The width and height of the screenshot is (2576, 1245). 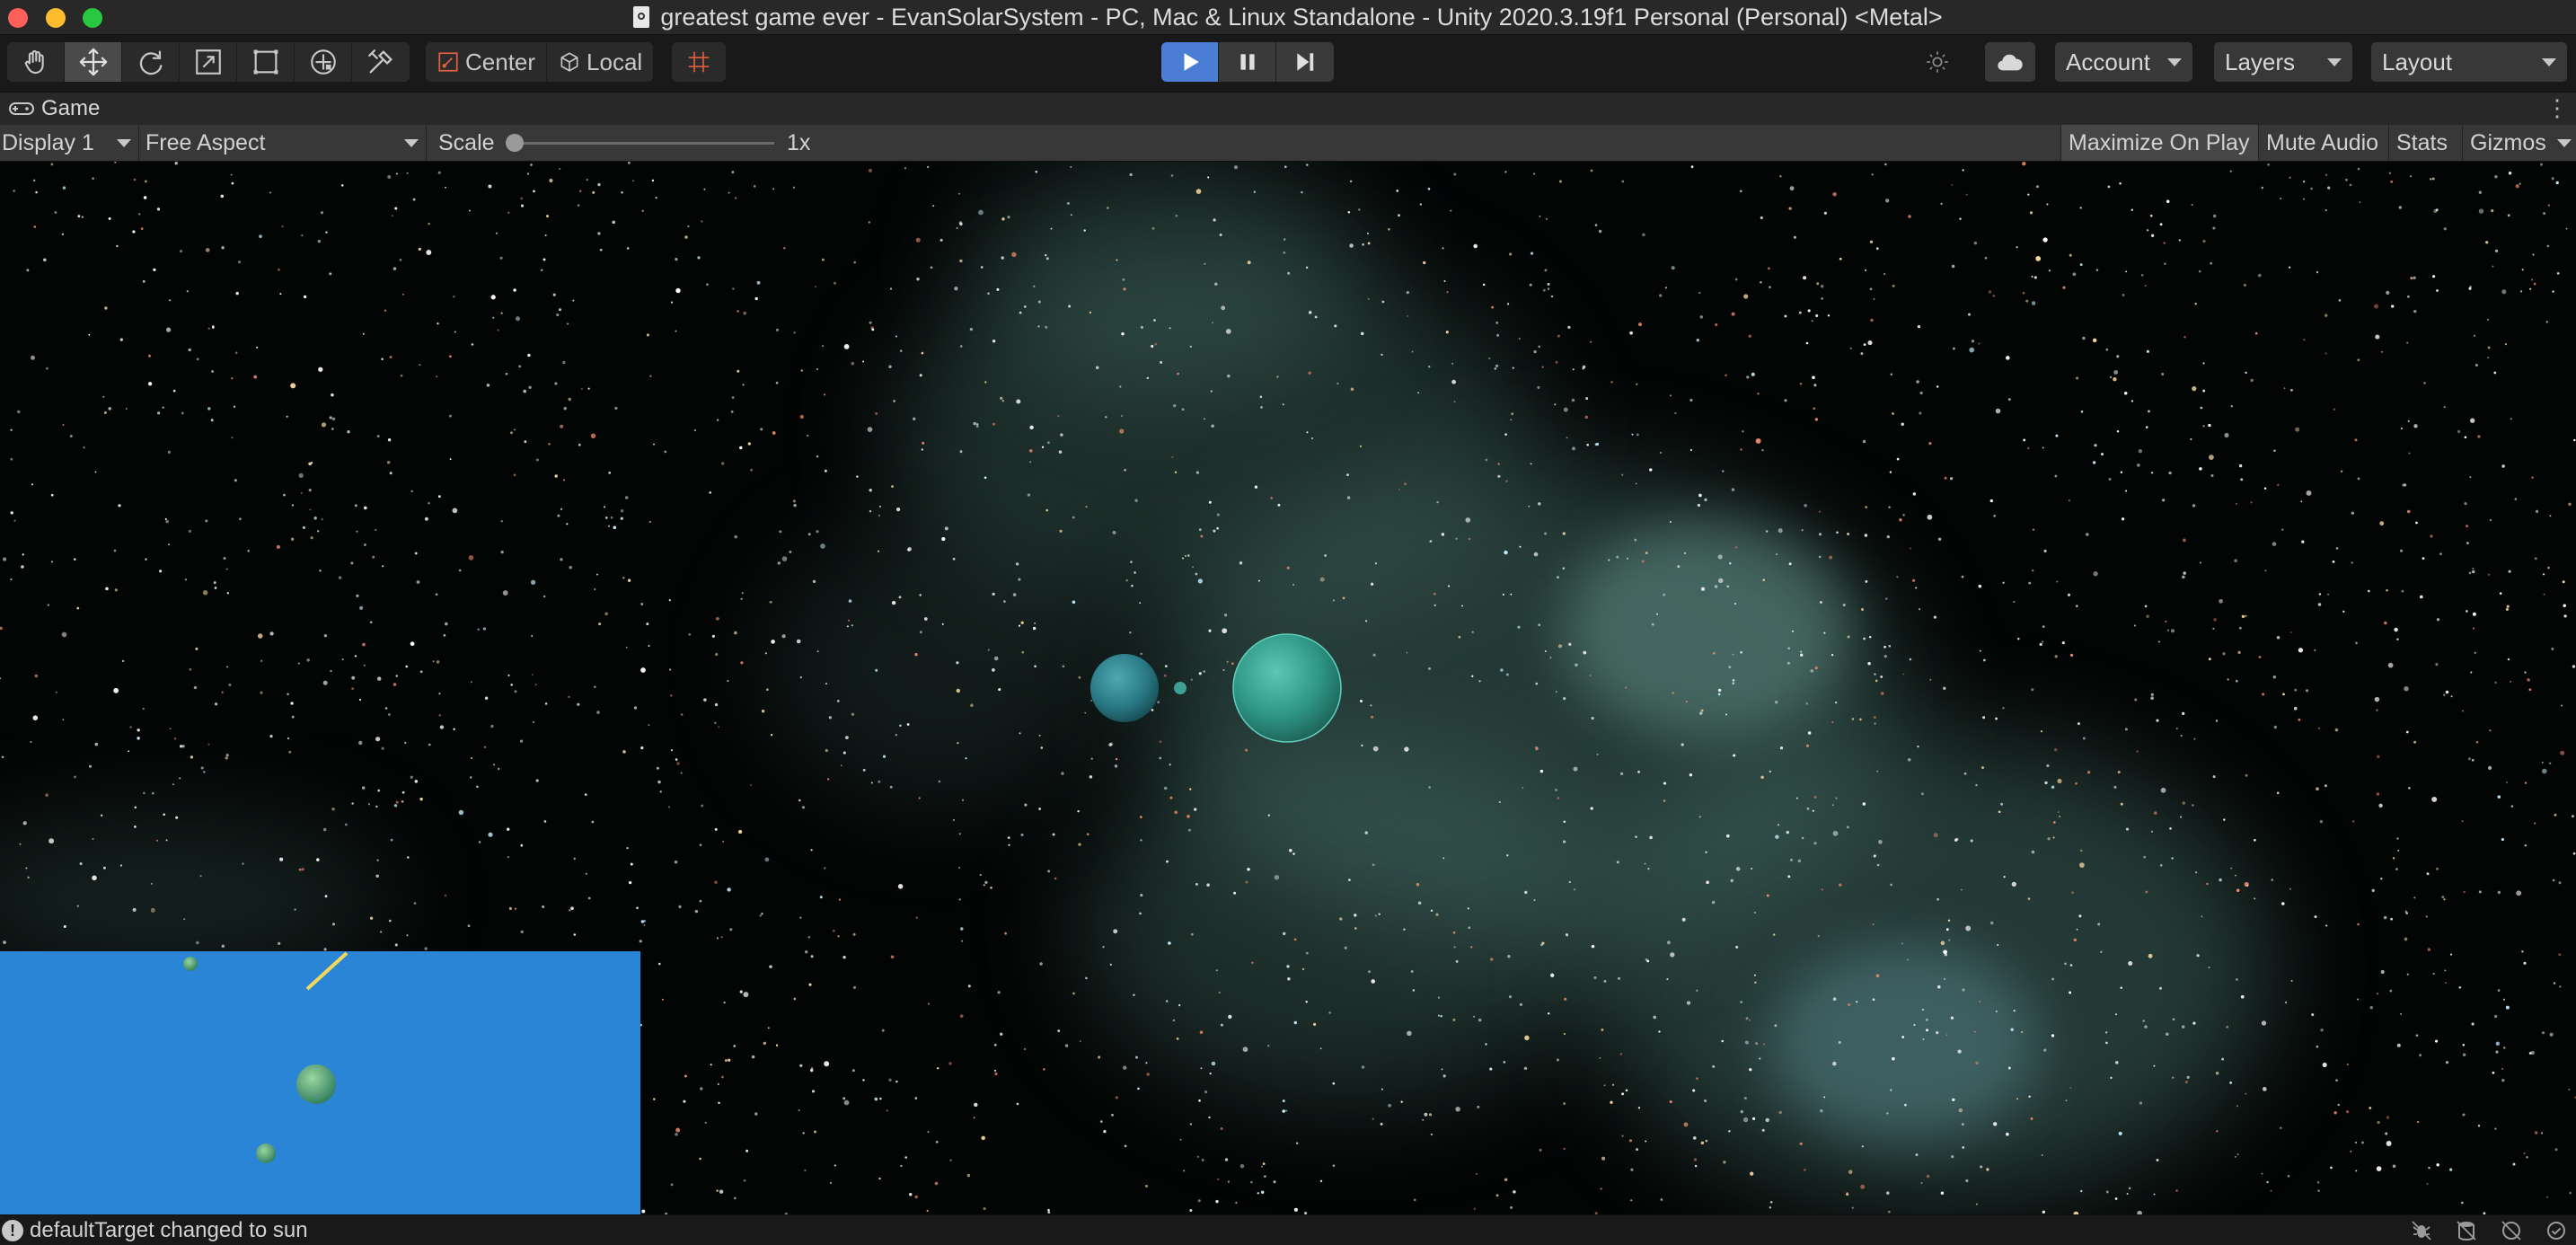 What do you see at coordinates (2123, 62) in the screenshot?
I see `account-dropdown: Account` at bounding box center [2123, 62].